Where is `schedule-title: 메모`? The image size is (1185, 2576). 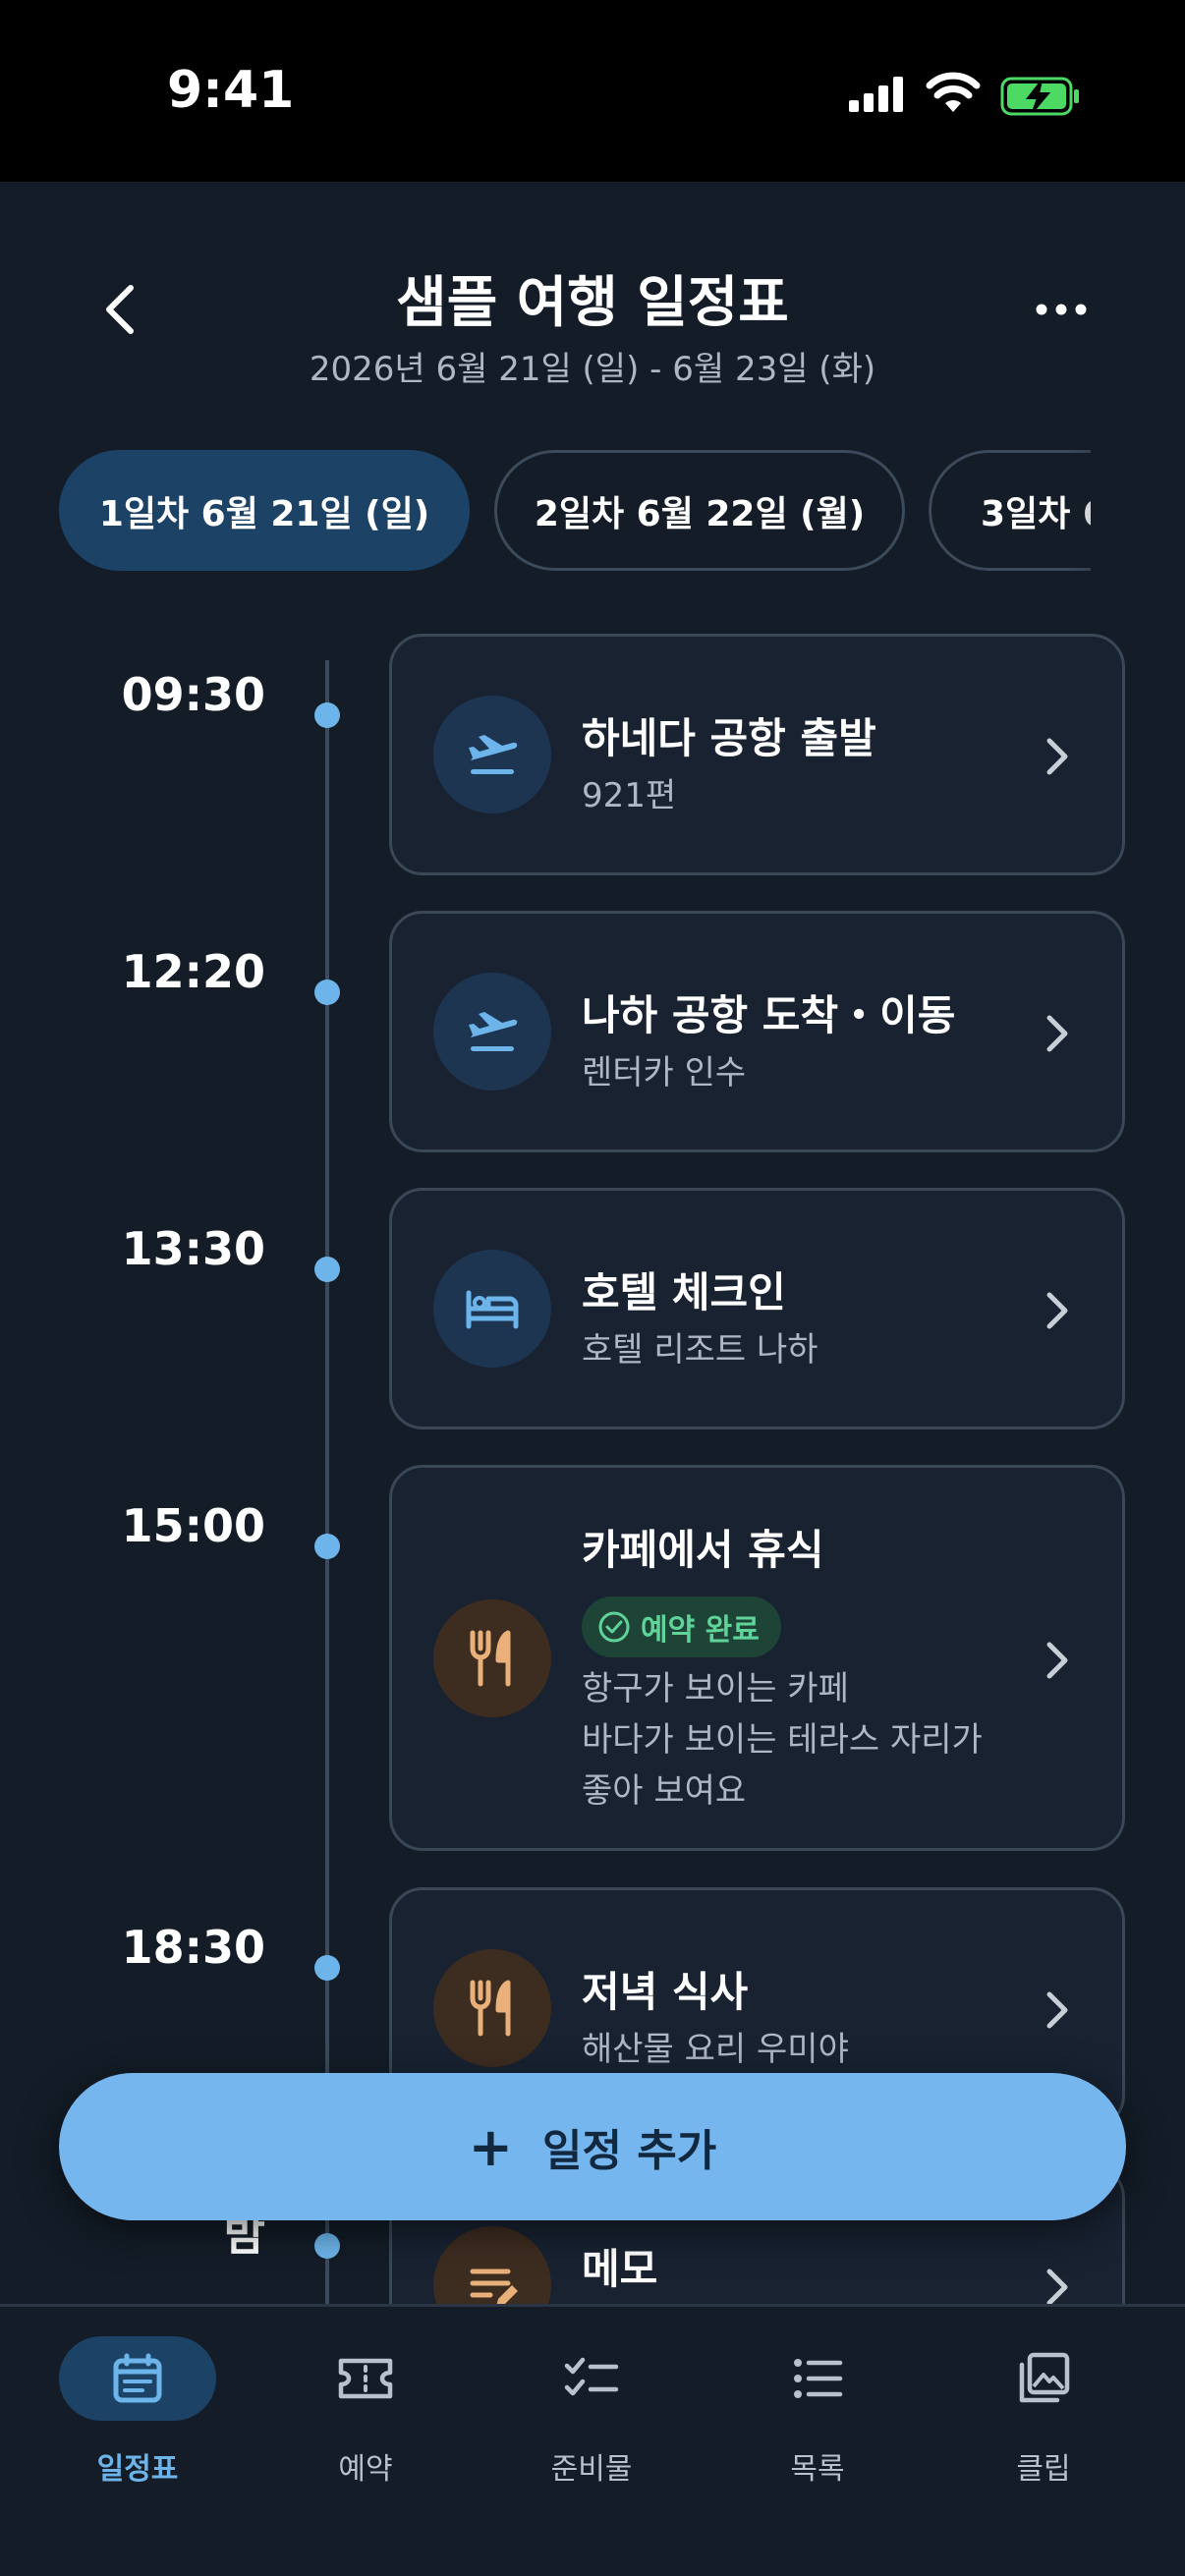 schedule-title: 메모 is located at coordinates (620, 2269).